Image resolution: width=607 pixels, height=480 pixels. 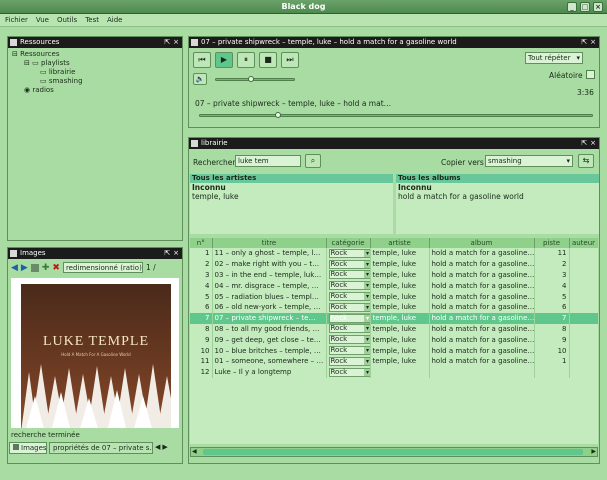 I want to click on tree-root: ⊟ Ressources, so click(x=95, y=54).